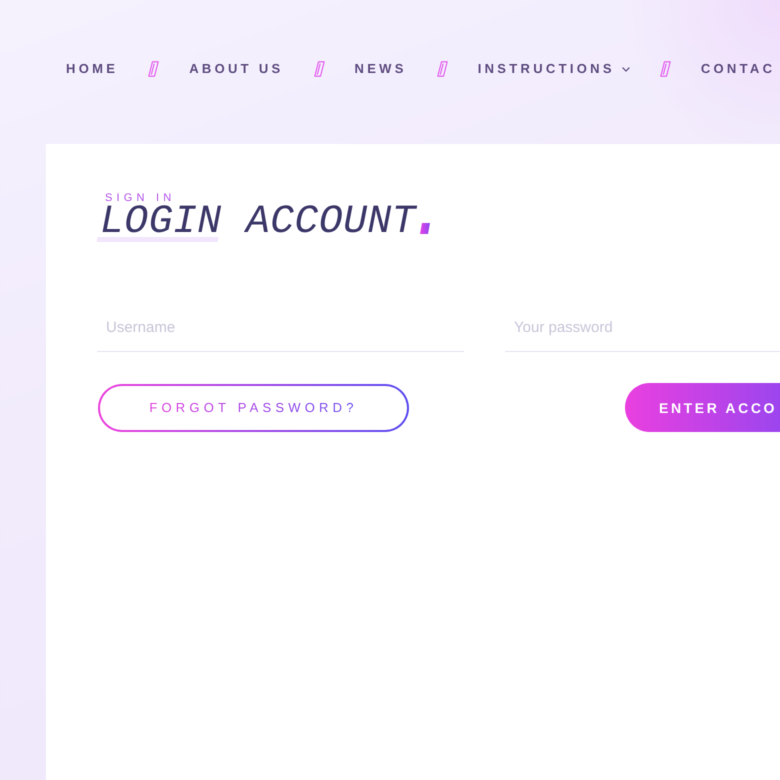  Describe the element at coordinates (702, 407) in the screenshot. I see `enter-account-button: ENTER ACCO` at that location.